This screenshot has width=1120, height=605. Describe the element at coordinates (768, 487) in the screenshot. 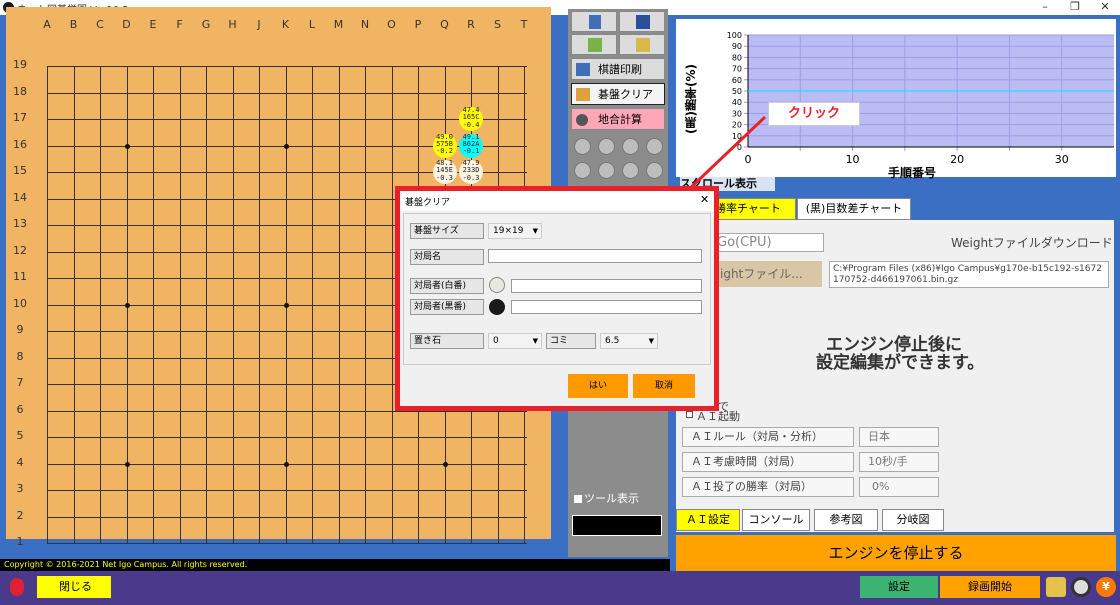

I see `ai-resign-label: ＡＩ投了の勝率（対局）` at that location.